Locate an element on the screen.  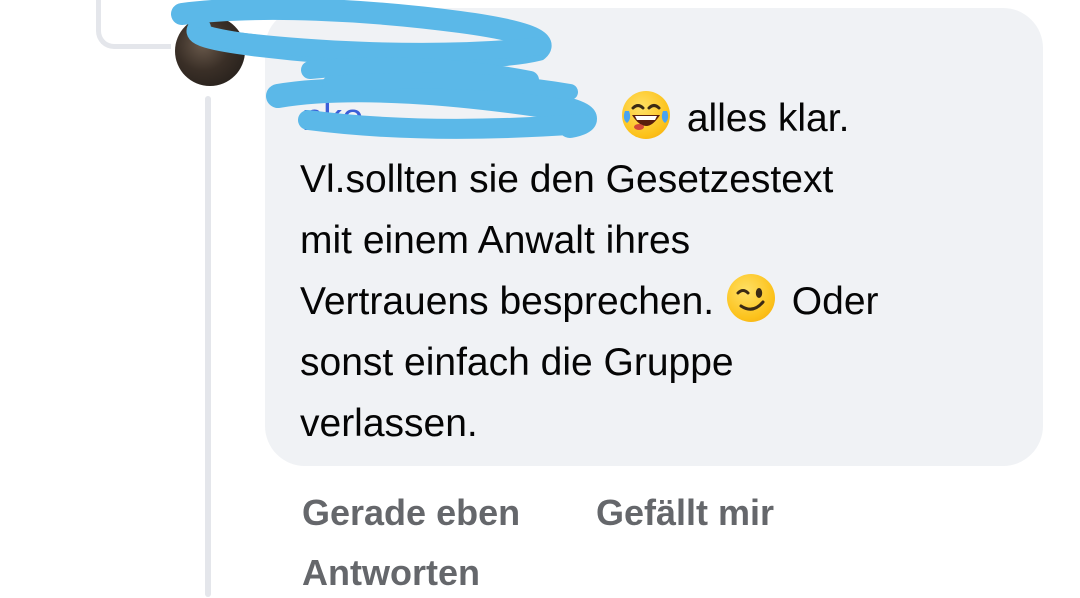
comment-line-4: Vertrauens besprechen. Oder is located at coordinates (660, 301).